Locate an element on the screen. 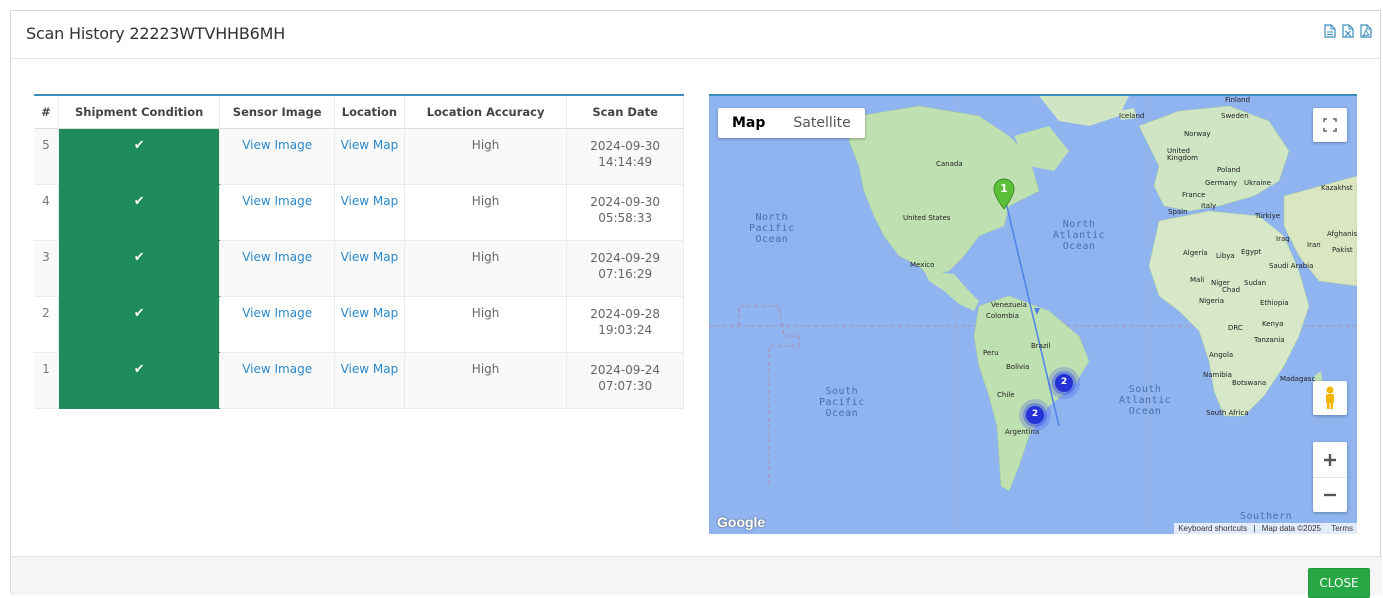 Image resolution: width=1383 pixels, height=598 pixels. zoom-out-button is located at coordinates (1330, 495).